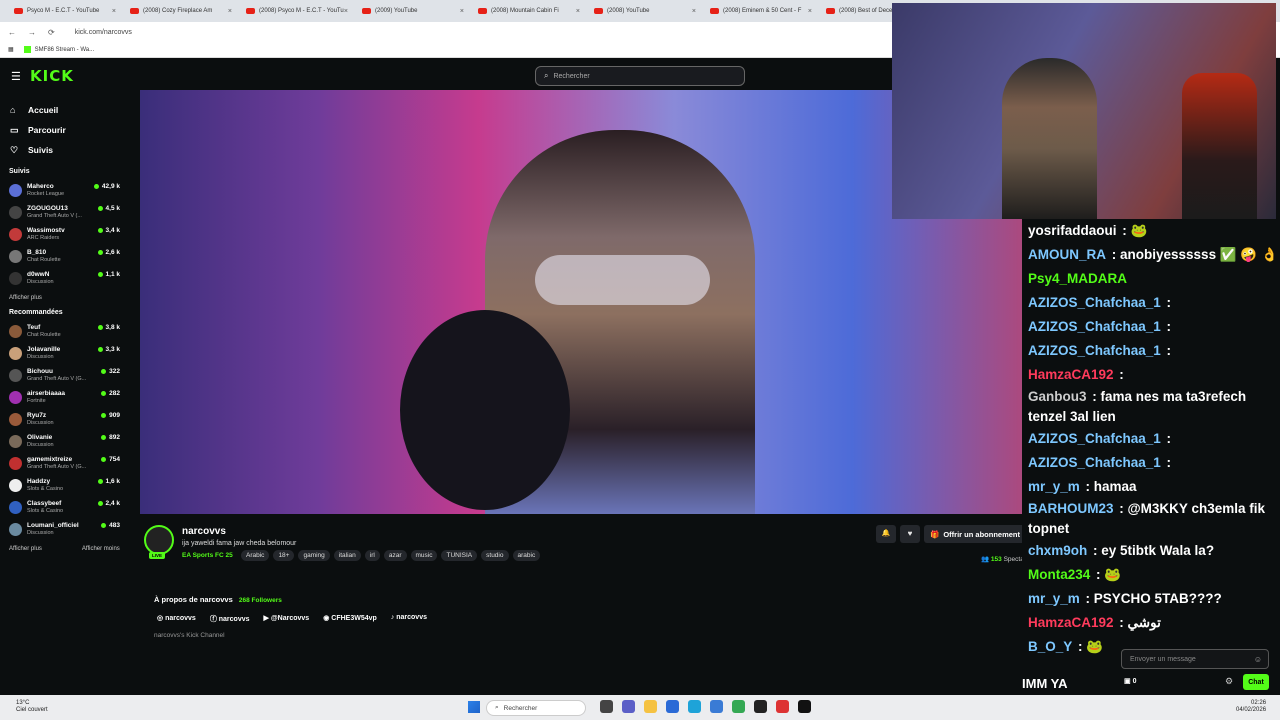 This screenshot has width=1280, height=720. Describe the element at coordinates (738, 706) in the screenshot. I see `chrome-icon` at that location.